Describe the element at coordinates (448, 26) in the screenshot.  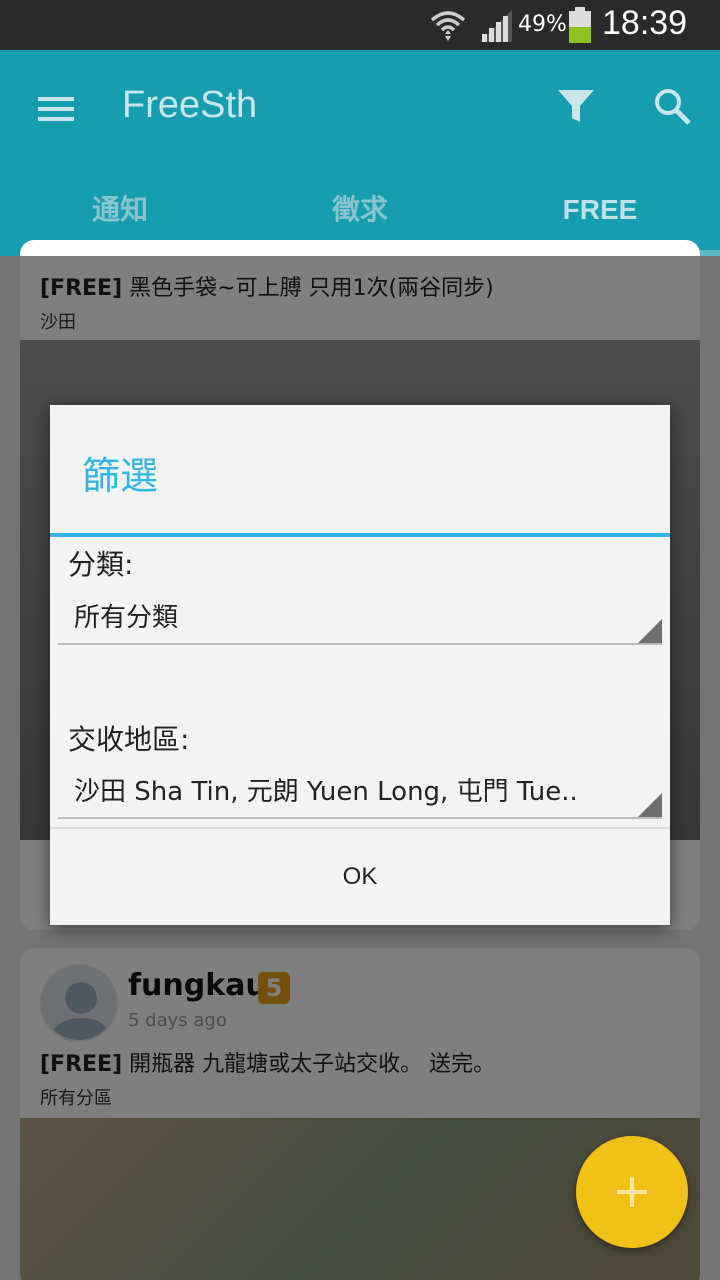
I see `wifi-icon` at that location.